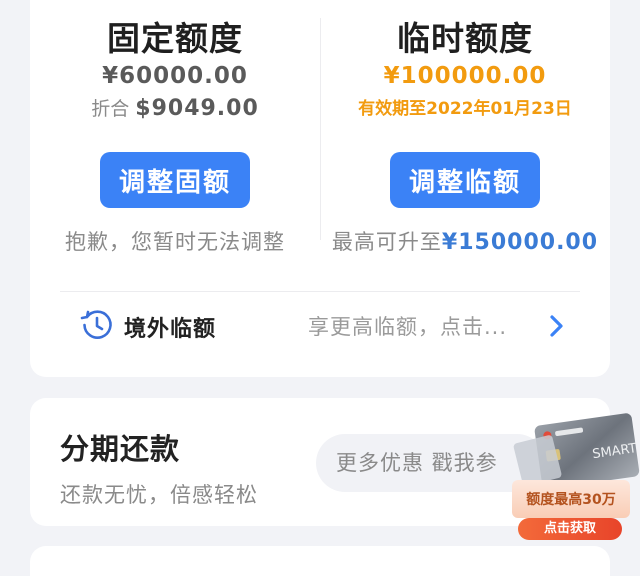 The height and width of the screenshot is (576, 640). What do you see at coordinates (570, 529) in the screenshot?
I see `promo-get-button: 点击获取` at bounding box center [570, 529].